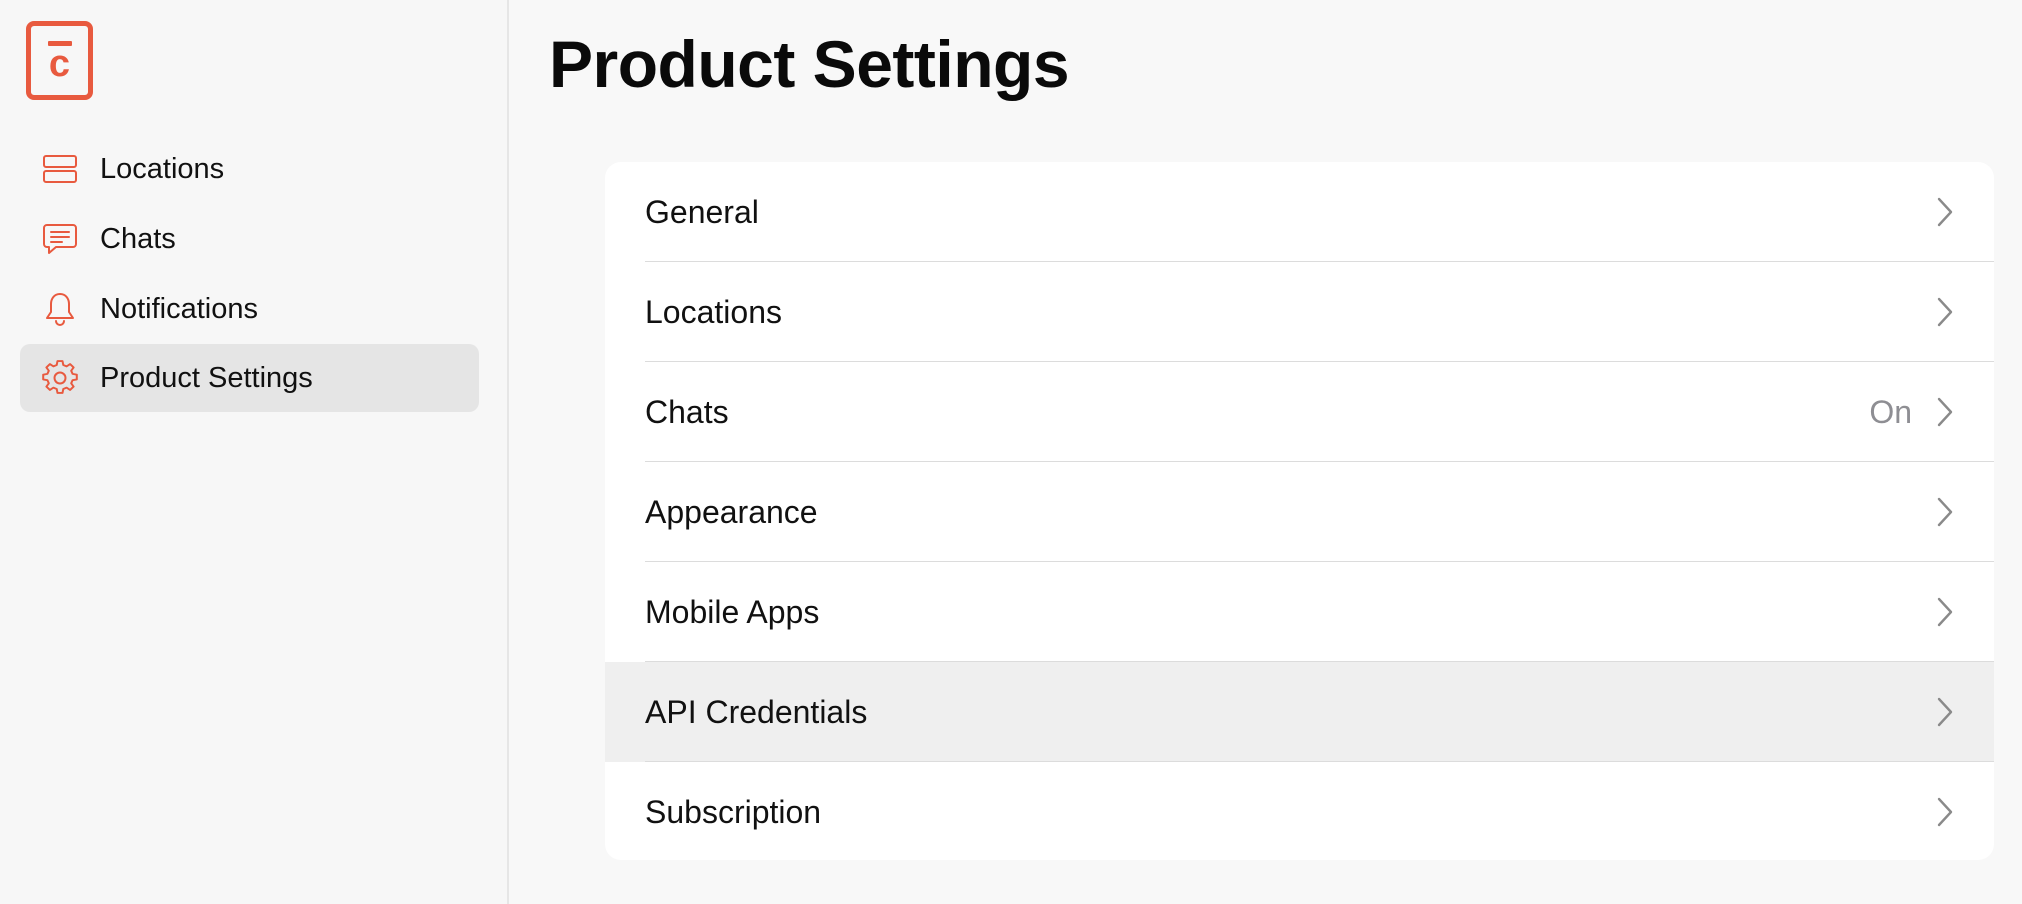 The height and width of the screenshot is (904, 2022). I want to click on settings-row-mobile-apps: Mobile Apps, so click(1299, 612).